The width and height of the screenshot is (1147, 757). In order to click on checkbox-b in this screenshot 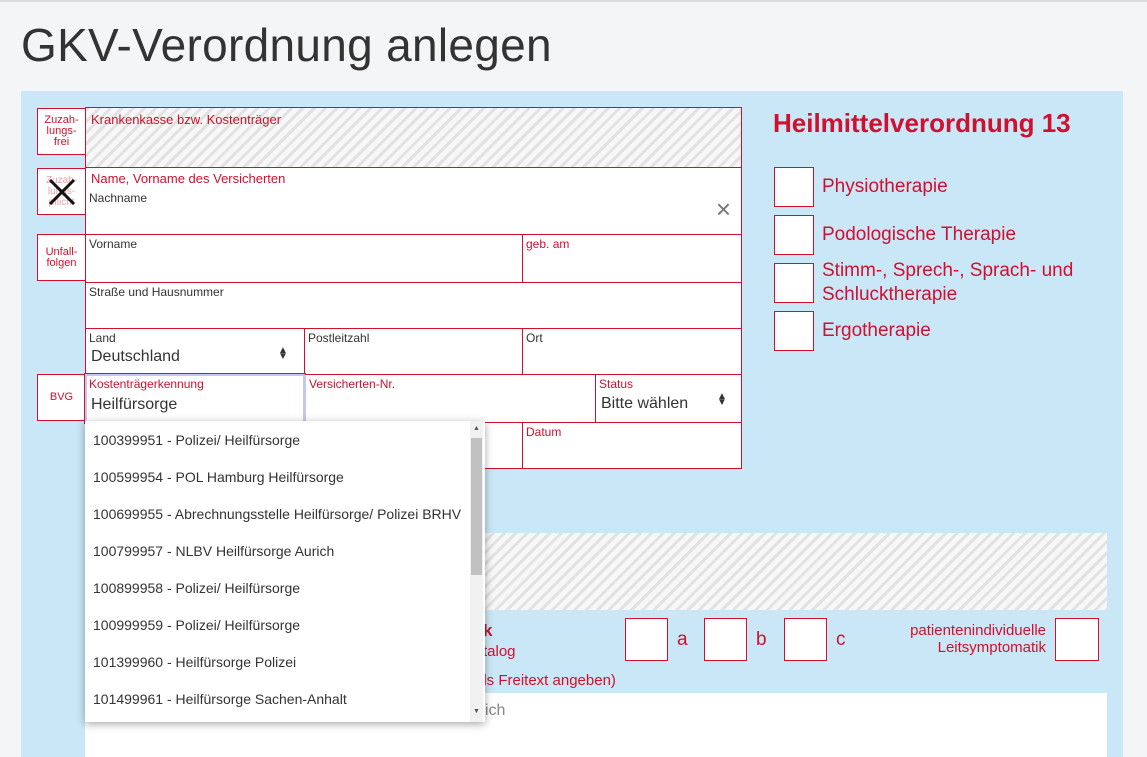, I will do `click(725, 639)`.